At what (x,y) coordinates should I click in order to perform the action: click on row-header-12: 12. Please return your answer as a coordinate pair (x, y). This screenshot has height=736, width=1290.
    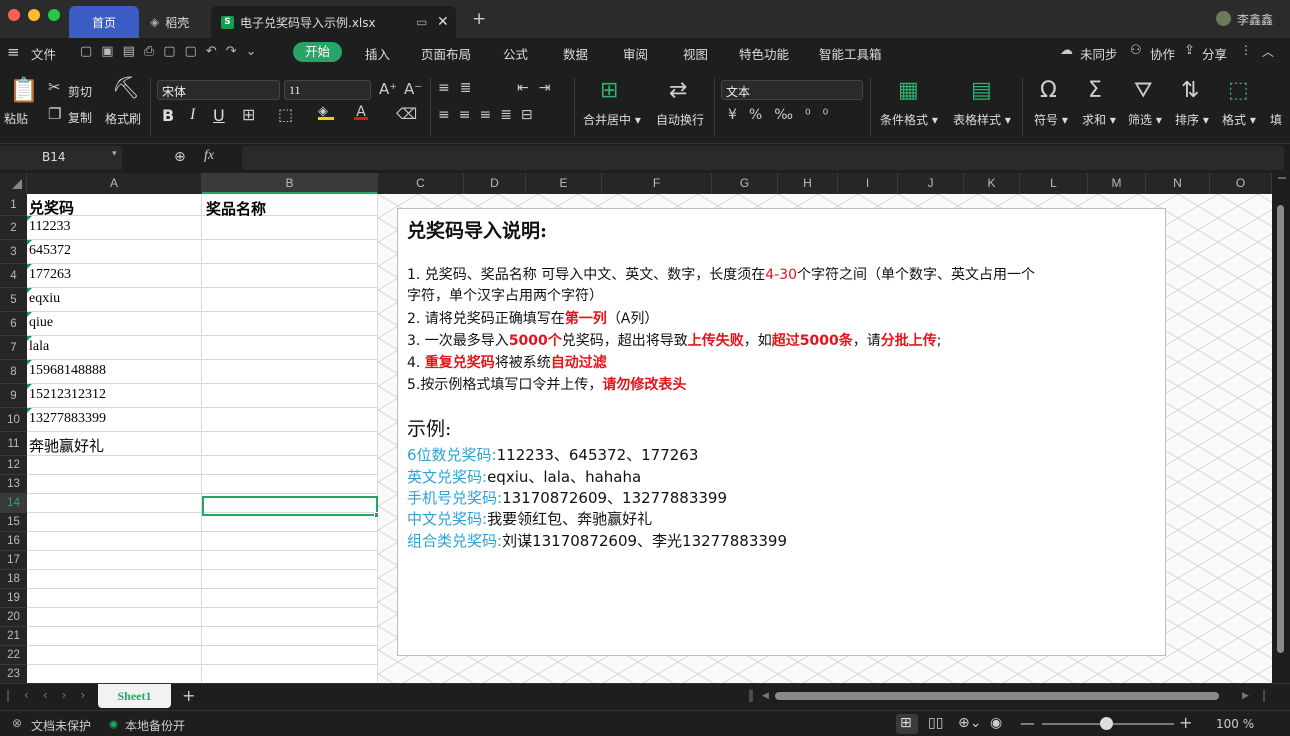
    Looking at the image, I should click on (13, 465).